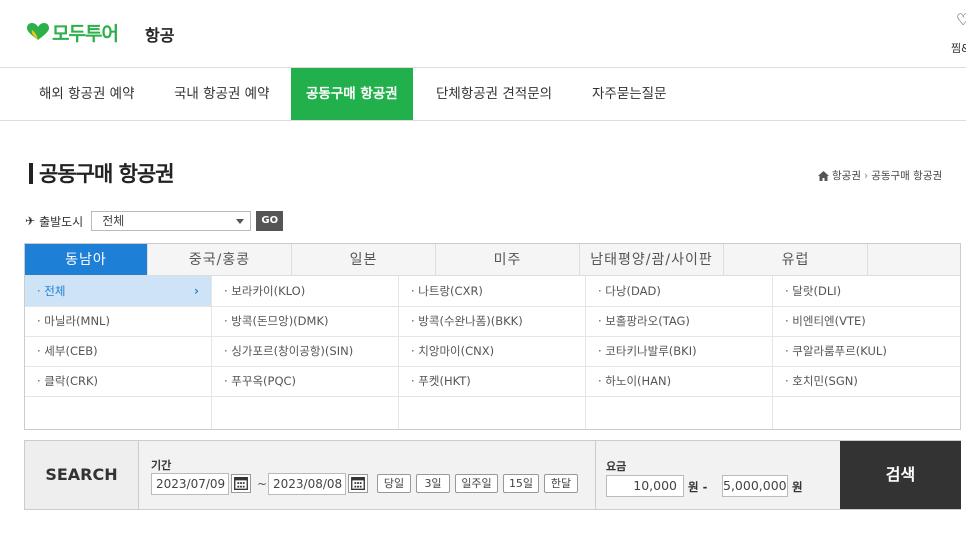 The image size is (966, 543). Describe the element at coordinates (508, 260) in the screenshot. I see `tab-americas: 미주` at that location.